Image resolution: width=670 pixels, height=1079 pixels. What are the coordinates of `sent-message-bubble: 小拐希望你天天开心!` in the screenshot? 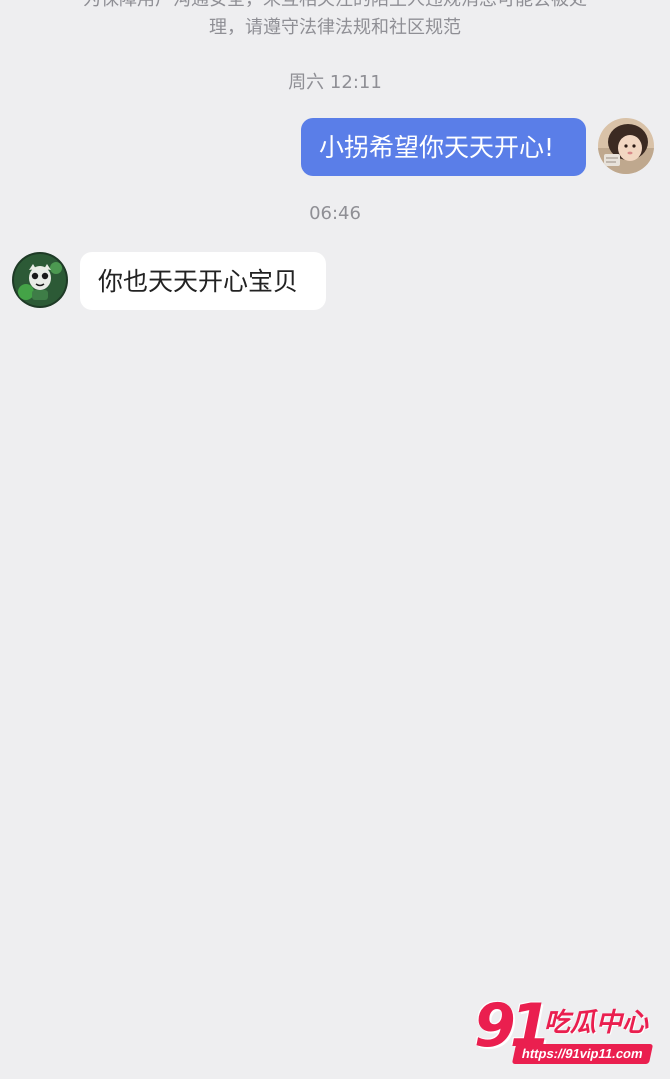 It's located at (443, 147).